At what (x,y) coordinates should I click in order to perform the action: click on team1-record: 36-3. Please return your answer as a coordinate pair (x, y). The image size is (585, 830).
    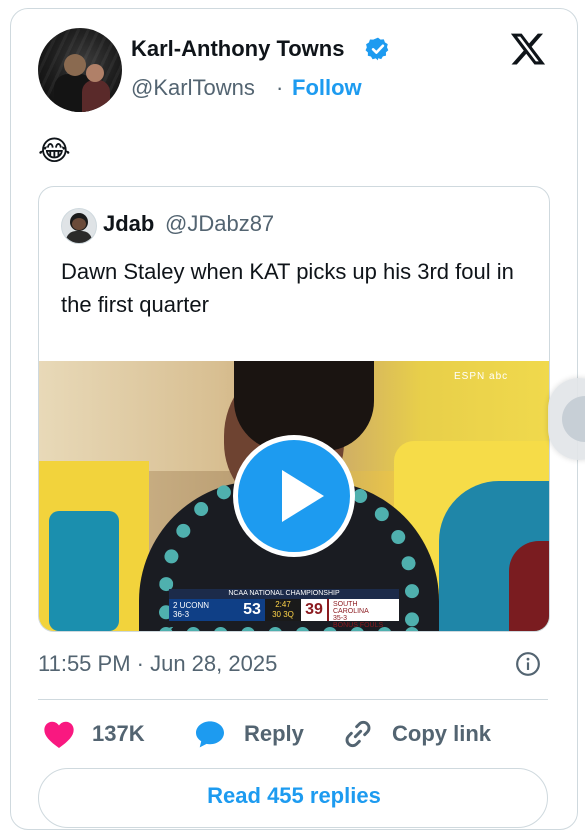
    Looking at the image, I should click on (181, 614).